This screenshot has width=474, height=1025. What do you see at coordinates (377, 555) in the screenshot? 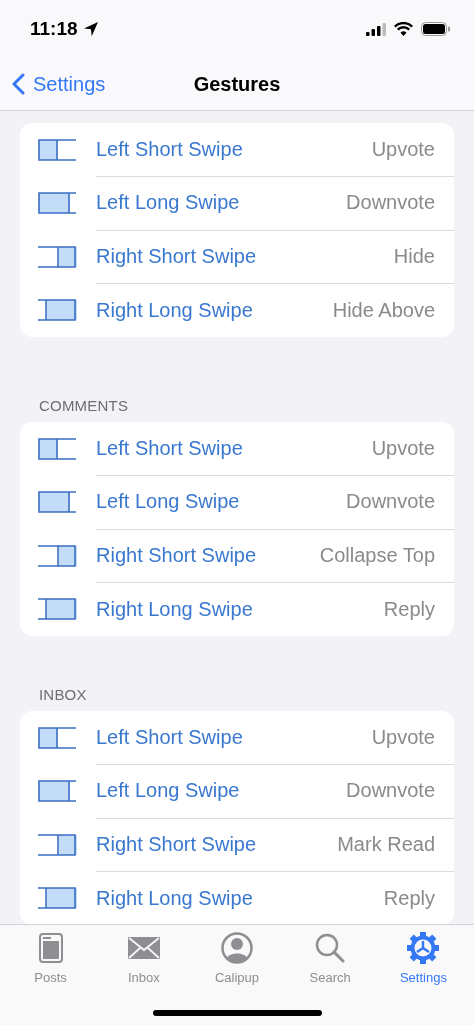
I see `action-value: Collapse Top` at bounding box center [377, 555].